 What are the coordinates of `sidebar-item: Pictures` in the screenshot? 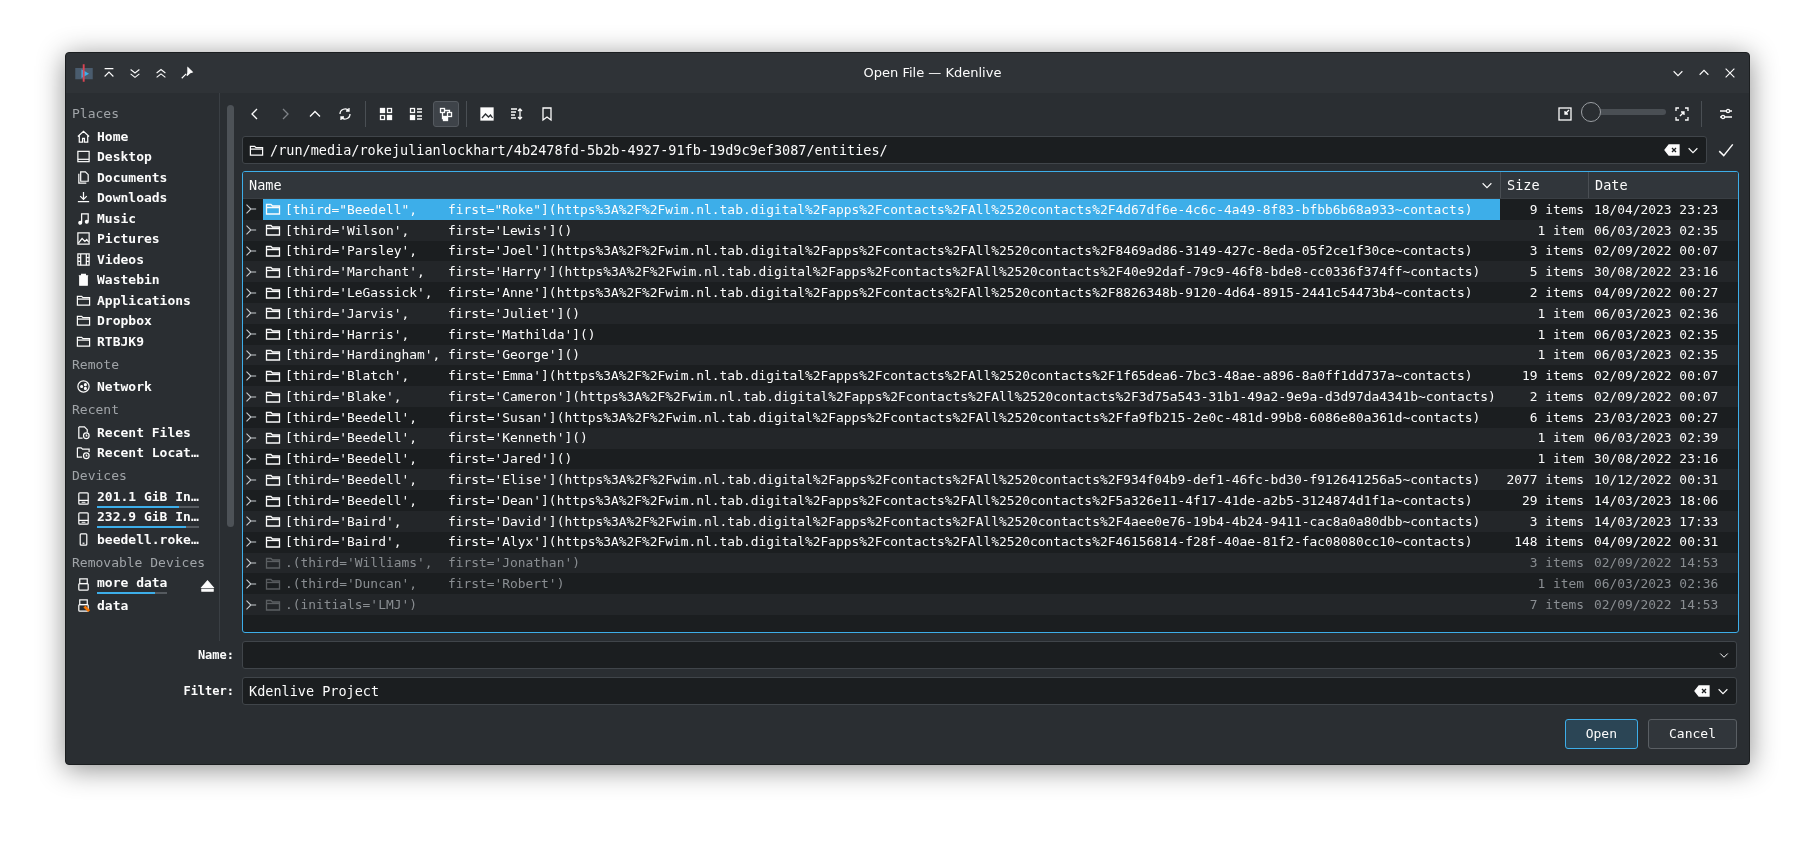 It's located at (145, 238).